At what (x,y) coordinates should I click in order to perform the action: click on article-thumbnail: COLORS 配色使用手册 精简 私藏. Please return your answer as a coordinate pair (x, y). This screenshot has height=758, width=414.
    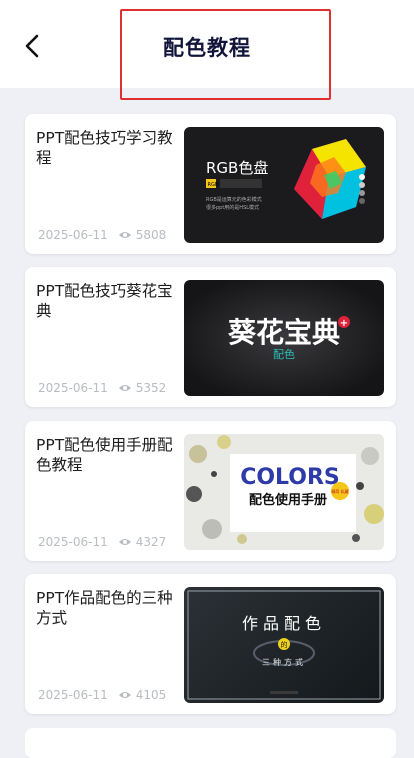
    Looking at the image, I should click on (284, 492).